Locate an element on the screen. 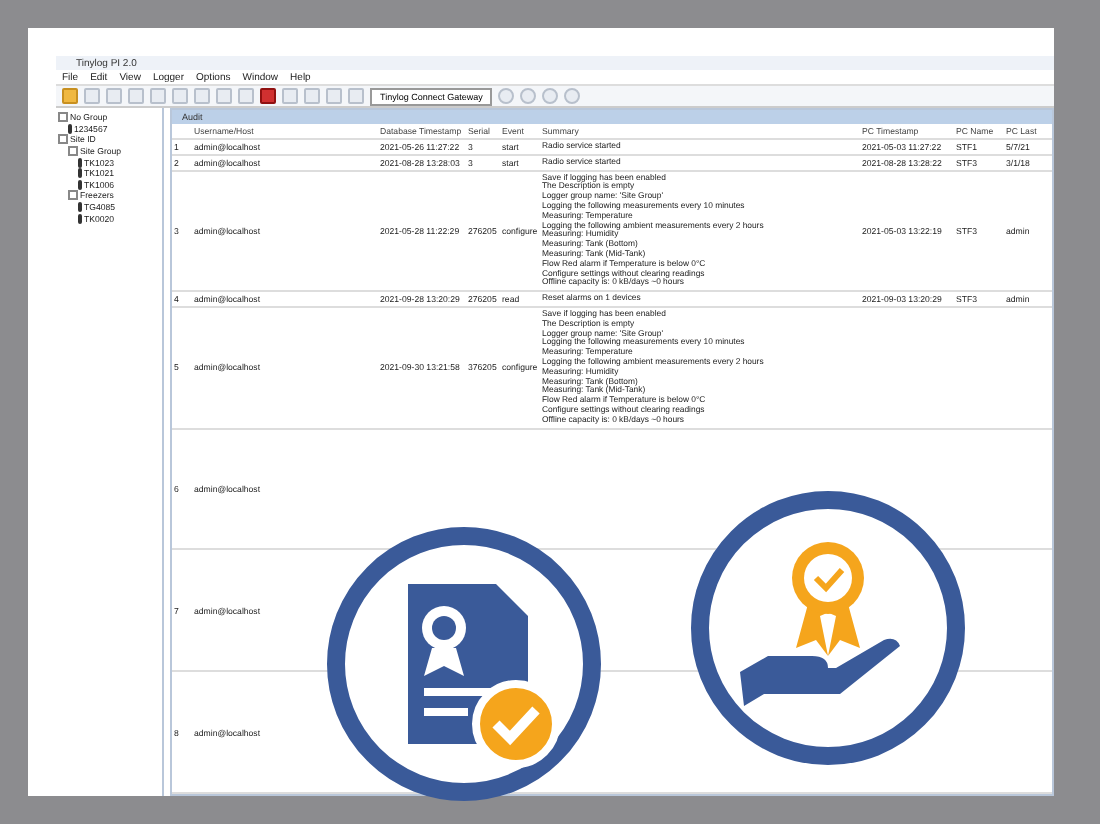 This screenshot has height=824, width=1100. hand-award-icon is located at coordinates (828, 628).